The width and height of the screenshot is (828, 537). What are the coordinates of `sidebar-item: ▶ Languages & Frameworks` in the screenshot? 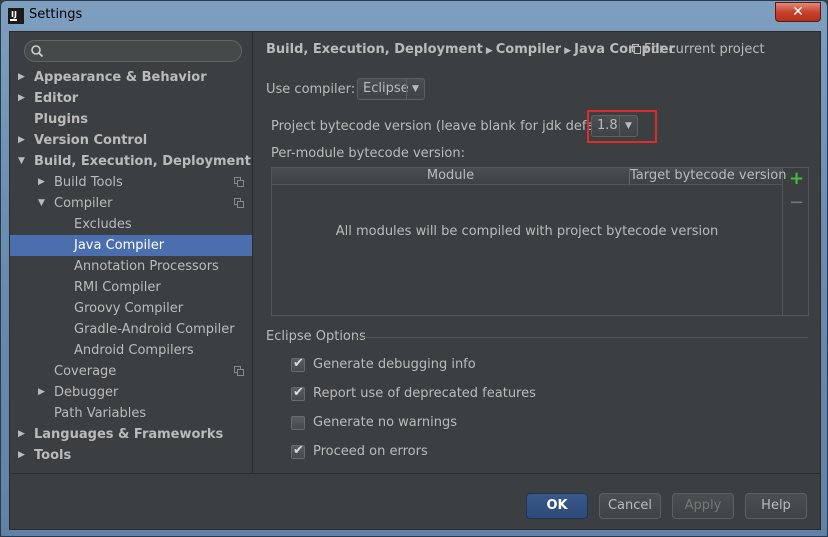 It's located at (131, 434).